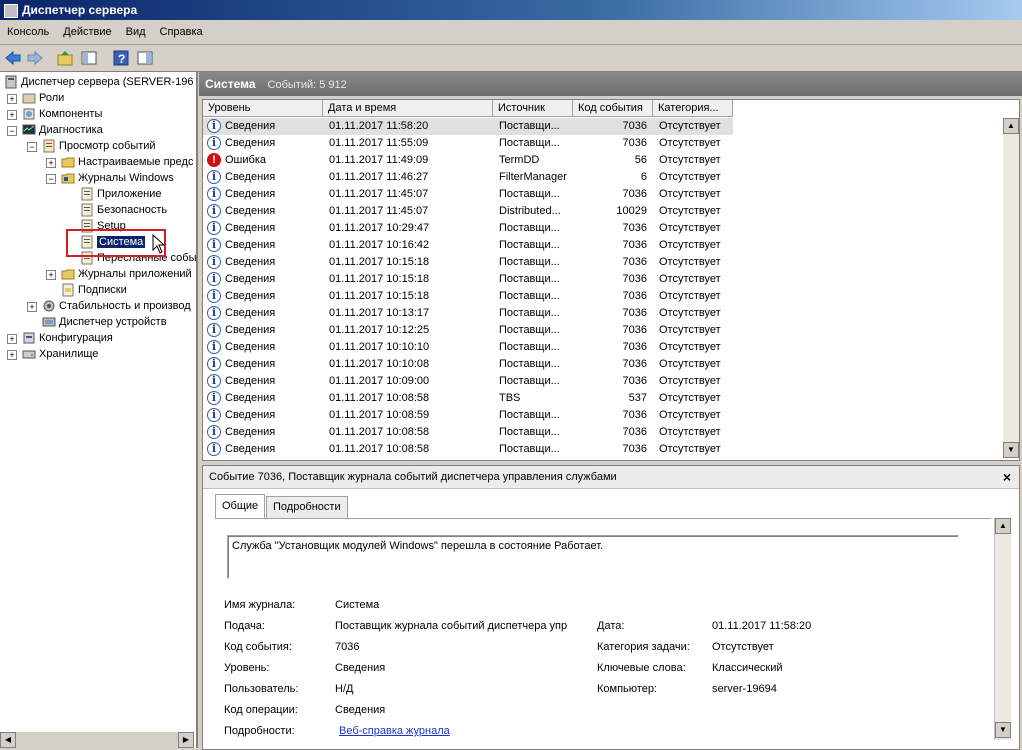  I want to click on log-icon, so click(87, 194).